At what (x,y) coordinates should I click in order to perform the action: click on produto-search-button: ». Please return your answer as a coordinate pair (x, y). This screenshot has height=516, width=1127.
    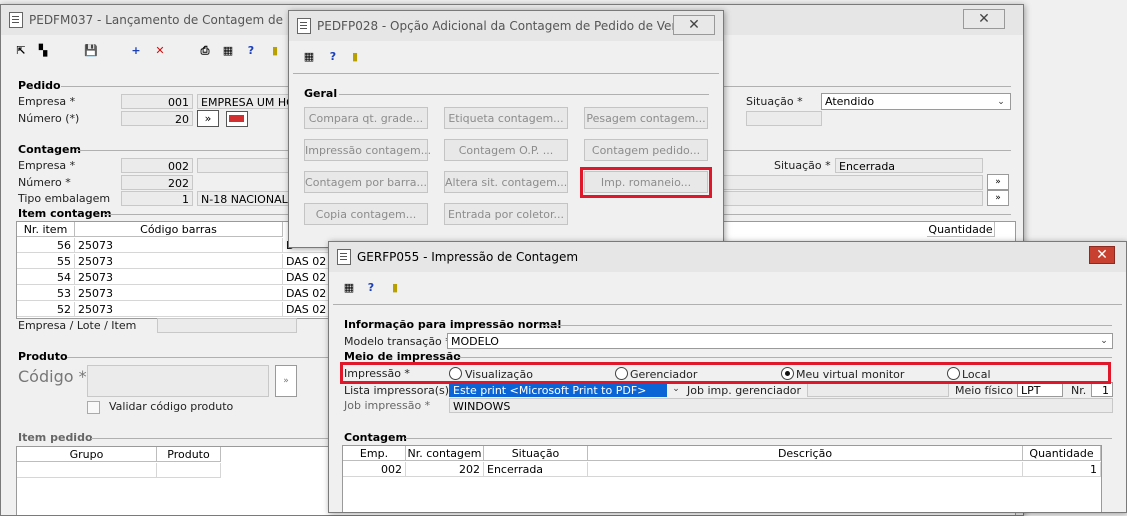
    Looking at the image, I should click on (286, 381).